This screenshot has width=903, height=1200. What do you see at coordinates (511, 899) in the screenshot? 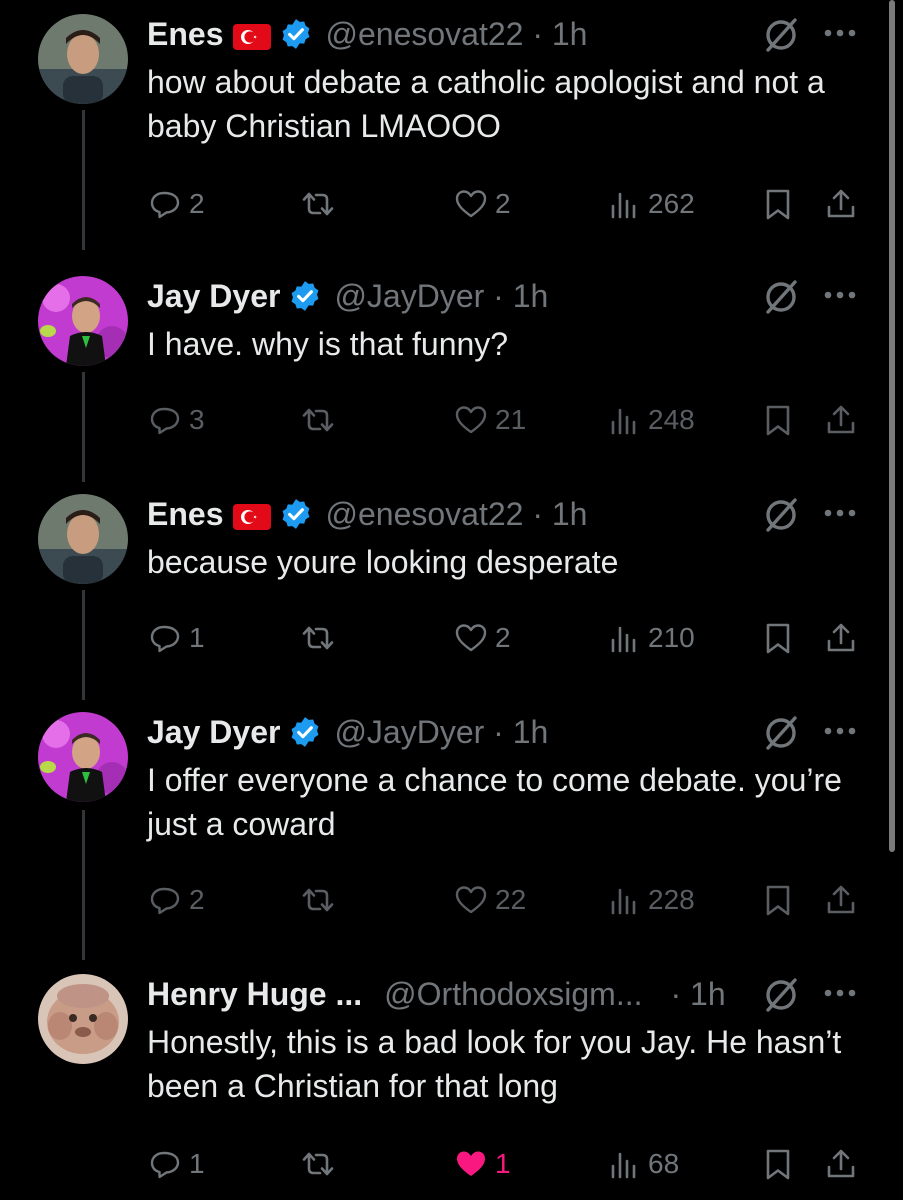
I see `like-count: 22` at bounding box center [511, 899].